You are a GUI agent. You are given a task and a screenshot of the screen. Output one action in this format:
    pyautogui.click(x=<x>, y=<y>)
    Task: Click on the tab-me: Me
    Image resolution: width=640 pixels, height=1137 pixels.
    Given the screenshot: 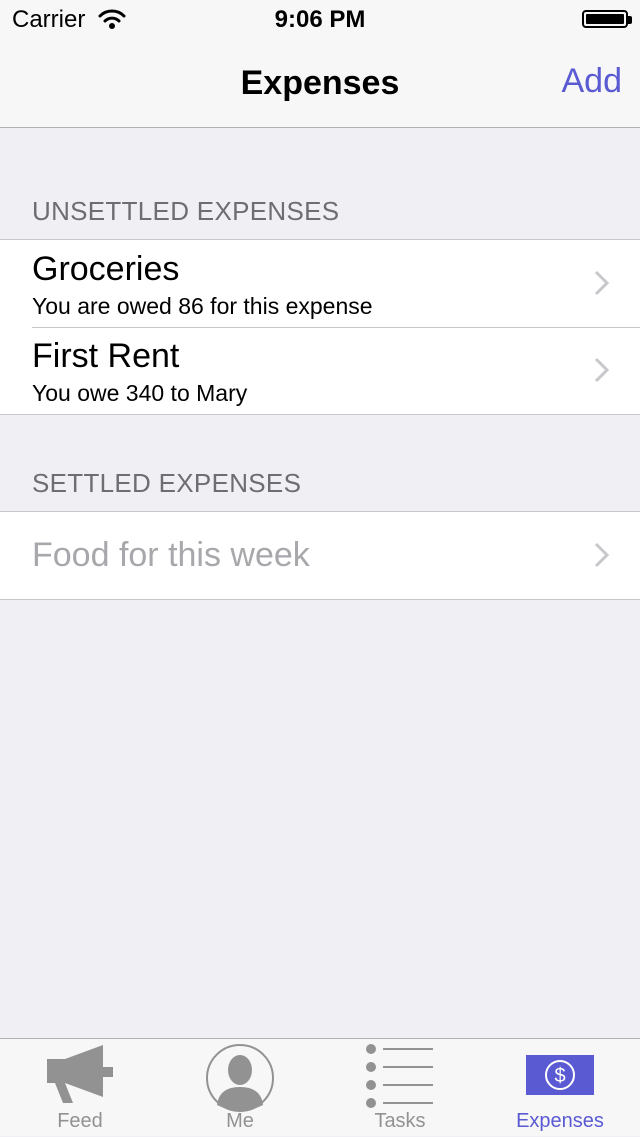 What is the action you would take?
    pyautogui.click(x=240, y=1088)
    